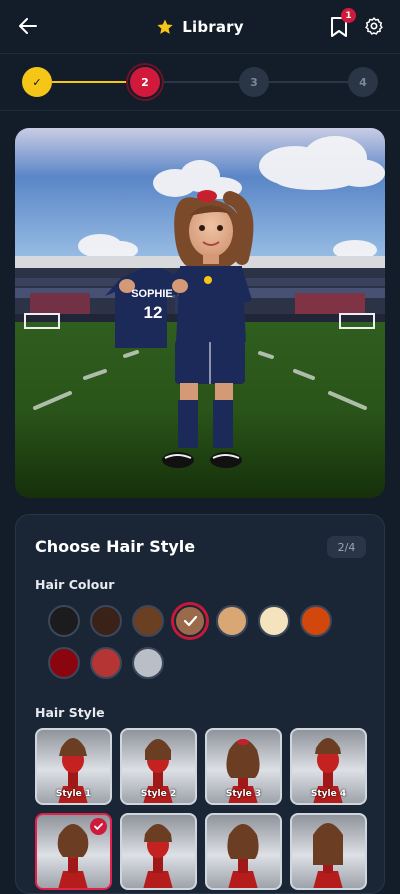  What do you see at coordinates (254, 82) in the screenshot?
I see `step-3: 3` at bounding box center [254, 82].